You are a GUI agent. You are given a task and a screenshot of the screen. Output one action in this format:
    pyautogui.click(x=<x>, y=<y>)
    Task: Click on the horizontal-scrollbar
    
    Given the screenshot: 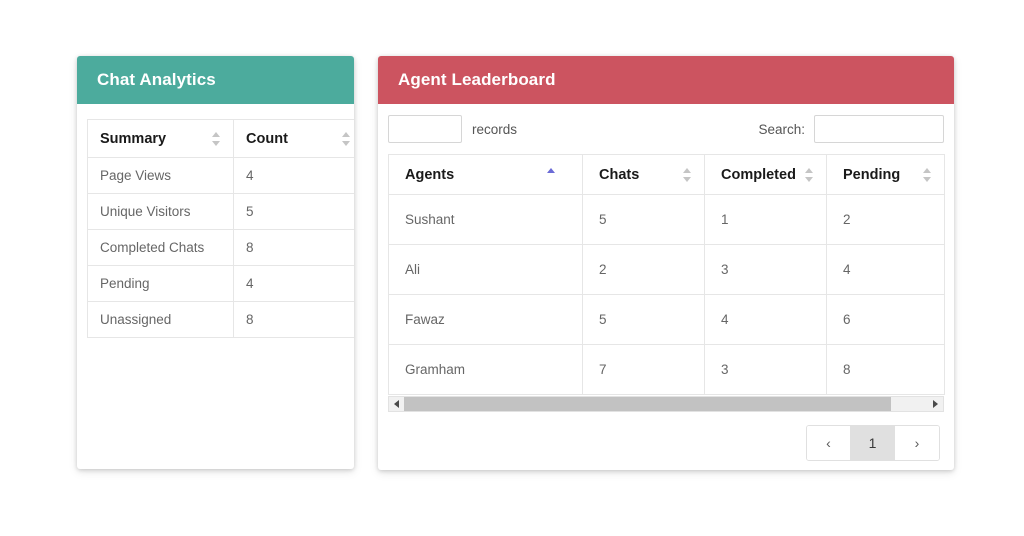 What is the action you would take?
    pyautogui.click(x=666, y=404)
    